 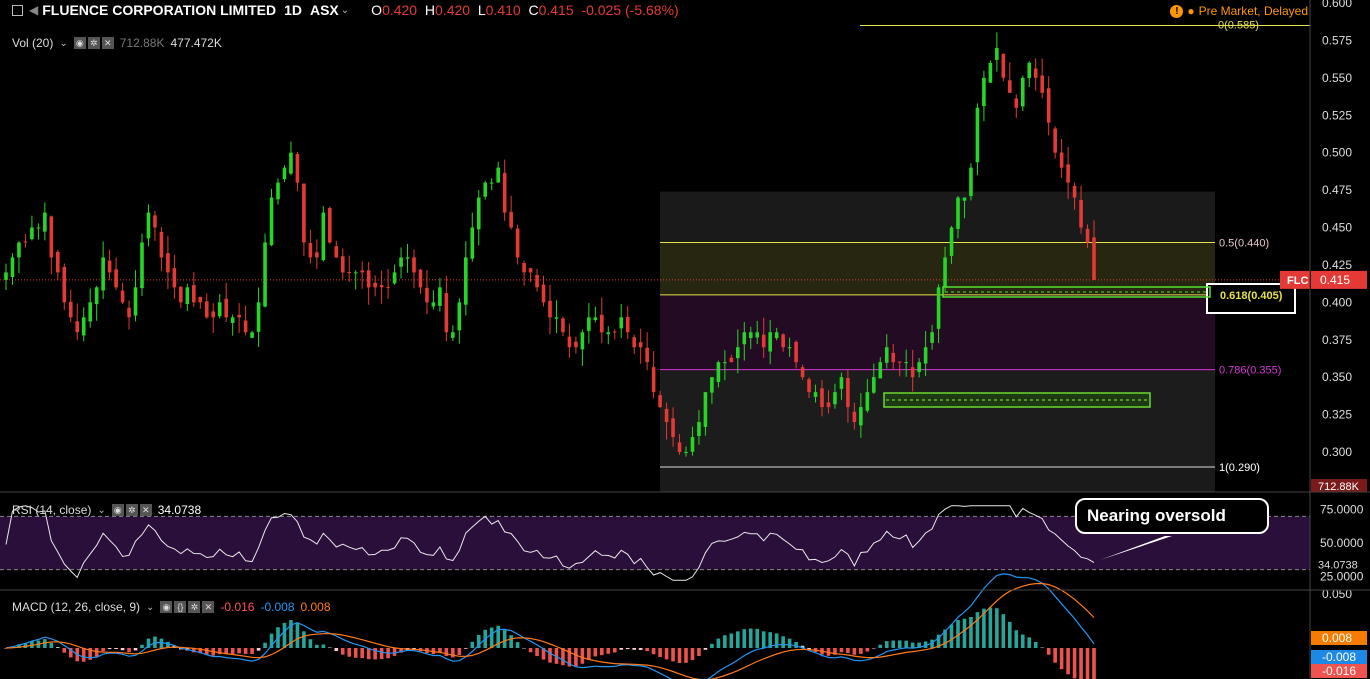 I want to click on rsi-tick: 25.0000, so click(x=1342, y=576).